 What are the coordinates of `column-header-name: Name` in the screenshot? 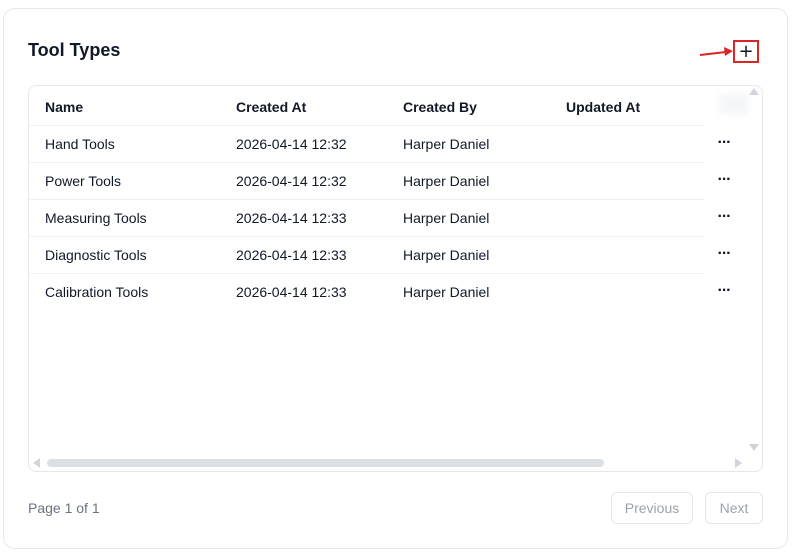 It's located at (64, 107).